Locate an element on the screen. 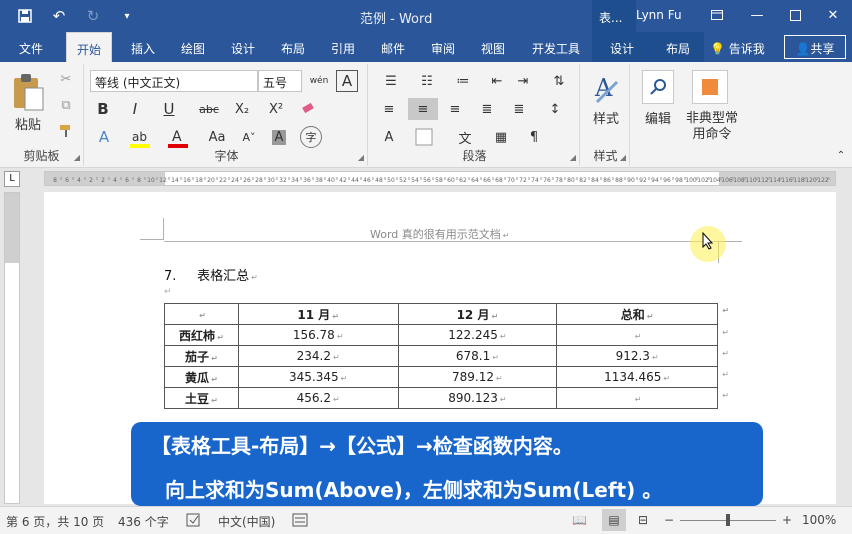  header-cell: 11 月 ↵ is located at coordinates (318, 314).